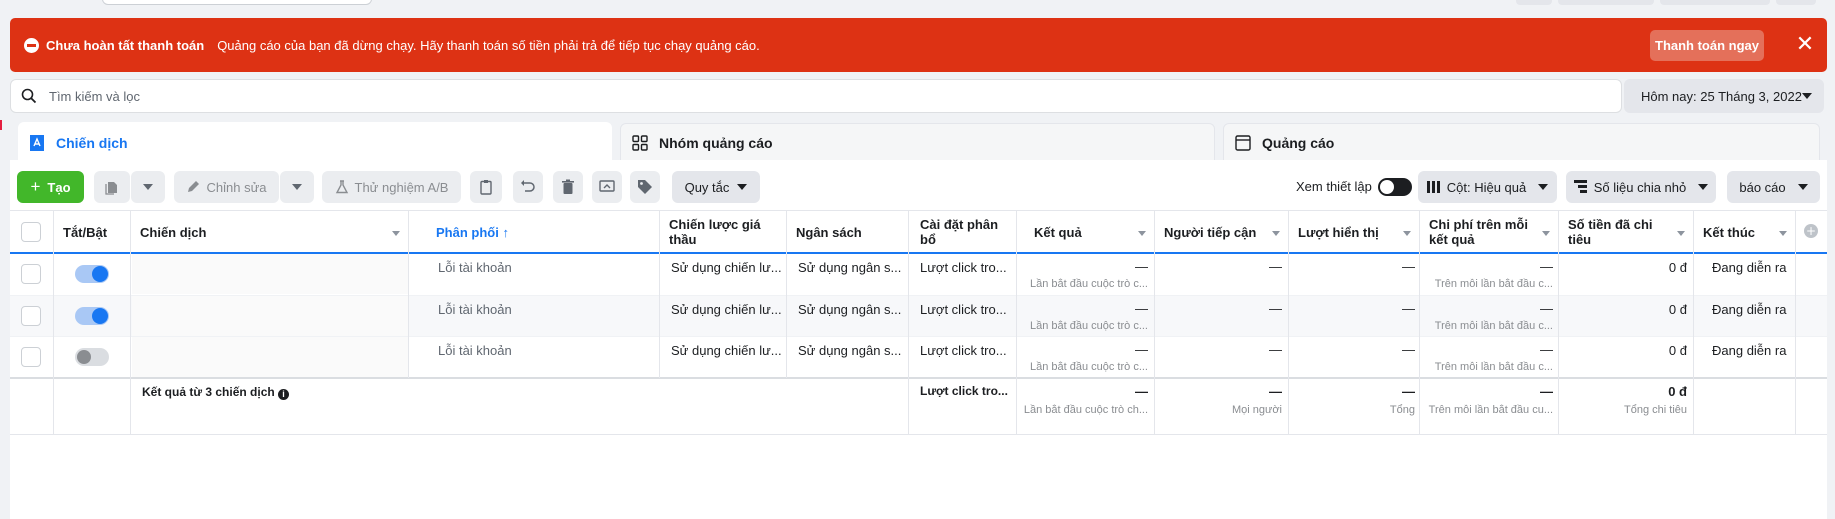 The height and width of the screenshot is (519, 1835). I want to click on header-amount-spent: Số tiền đã chi tiêu, so click(1626, 232).